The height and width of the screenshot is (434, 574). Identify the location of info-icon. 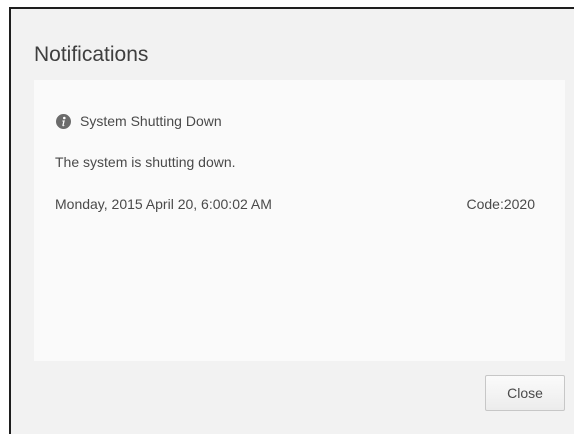
(63, 121).